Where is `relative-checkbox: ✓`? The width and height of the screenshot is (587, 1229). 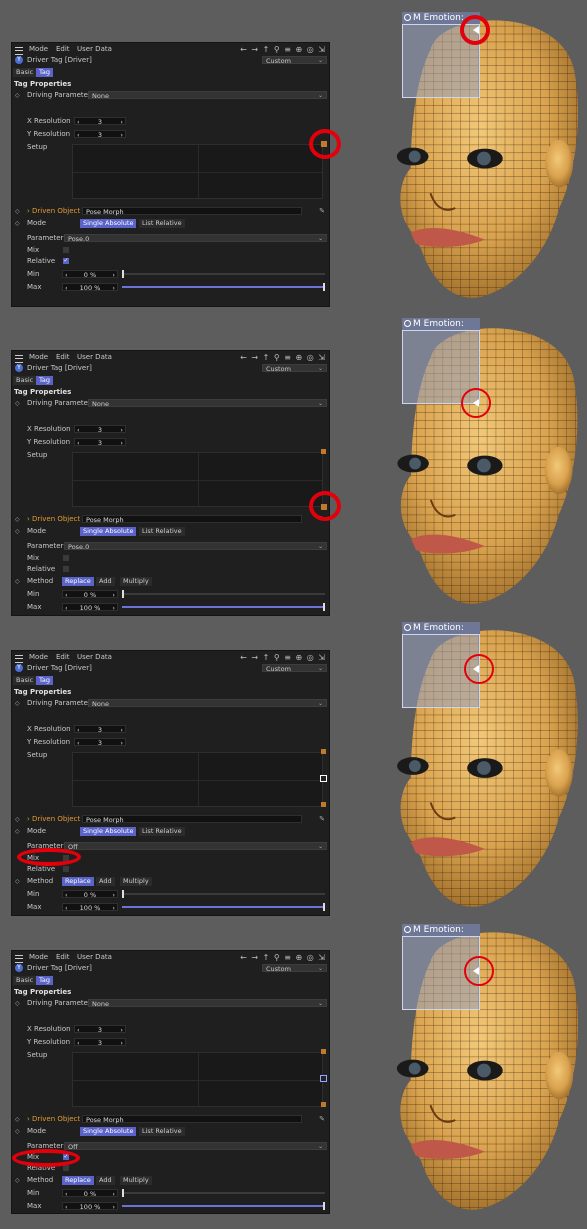 relative-checkbox: ✓ is located at coordinates (66, 261).